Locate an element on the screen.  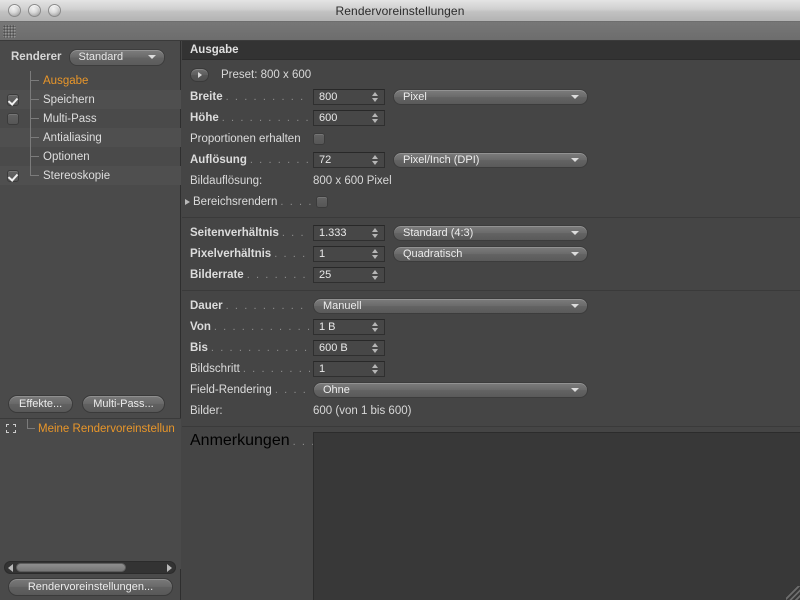
field-rendering-dropdown: Ohne is located at coordinates (450, 389).